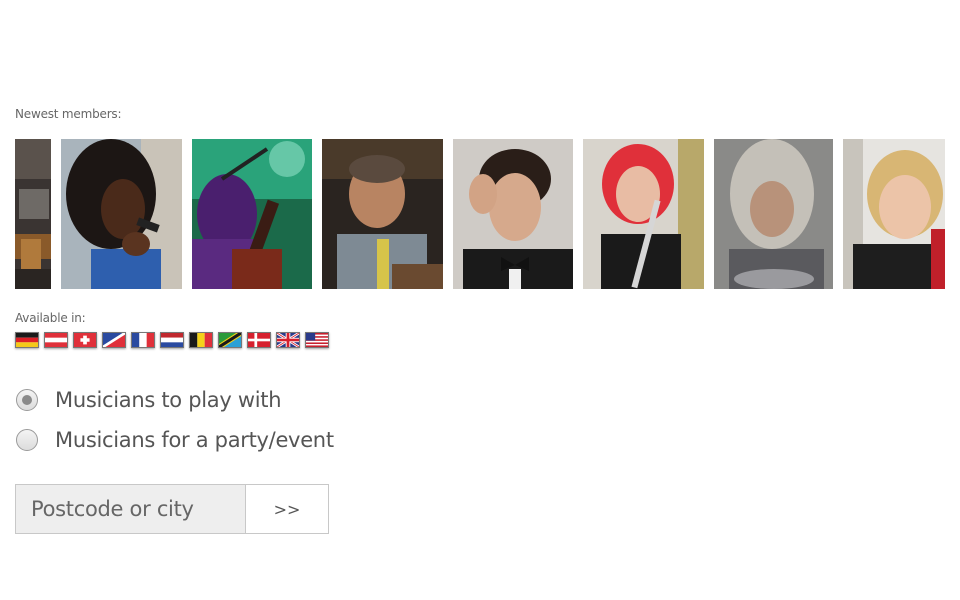 This screenshot has width=960, height=600. Describe the element at coordinates (27, 400) in the screenshot. I see `radio-button-play-with` at that location.